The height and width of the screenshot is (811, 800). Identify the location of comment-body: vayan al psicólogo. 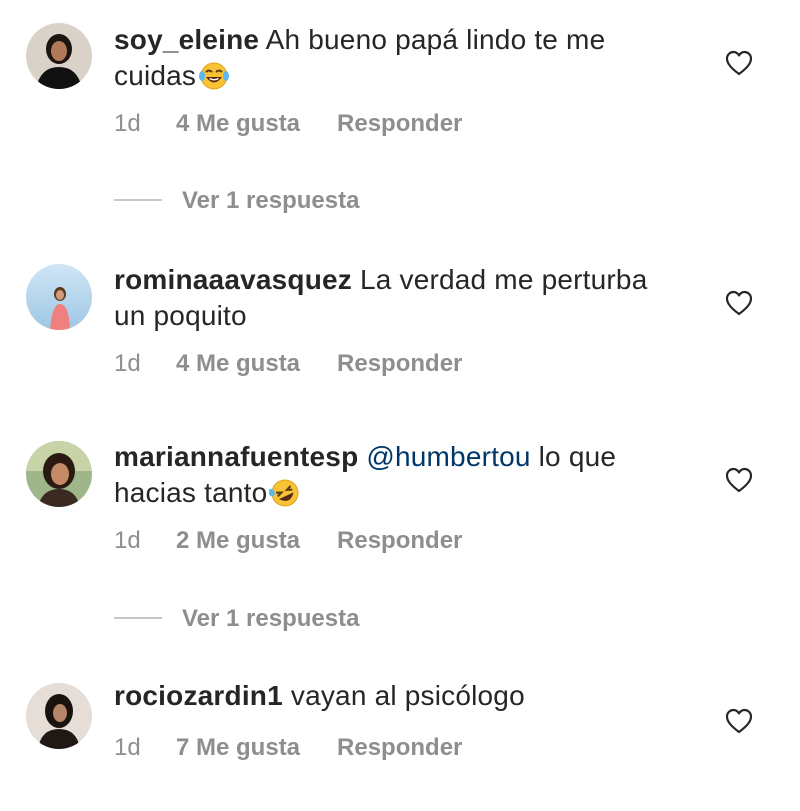
(407, 695).